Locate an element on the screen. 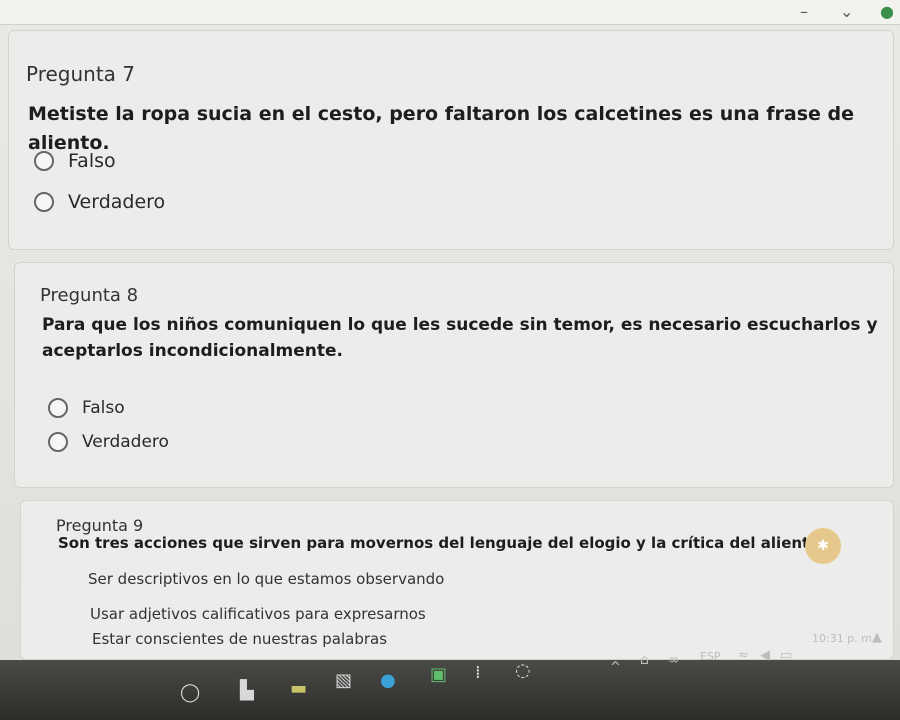 The width and height of the screenshot is (900, 720). store-icon: ▣ is located at coordinates (438, 674).